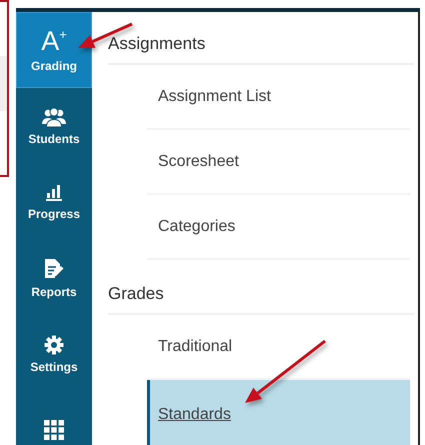 This screenshot has height=445, width=425. What do you see at coordinates (54, 193) in the screenshot?
I see `bar-chart-icon` at bounding box center [54, 193].